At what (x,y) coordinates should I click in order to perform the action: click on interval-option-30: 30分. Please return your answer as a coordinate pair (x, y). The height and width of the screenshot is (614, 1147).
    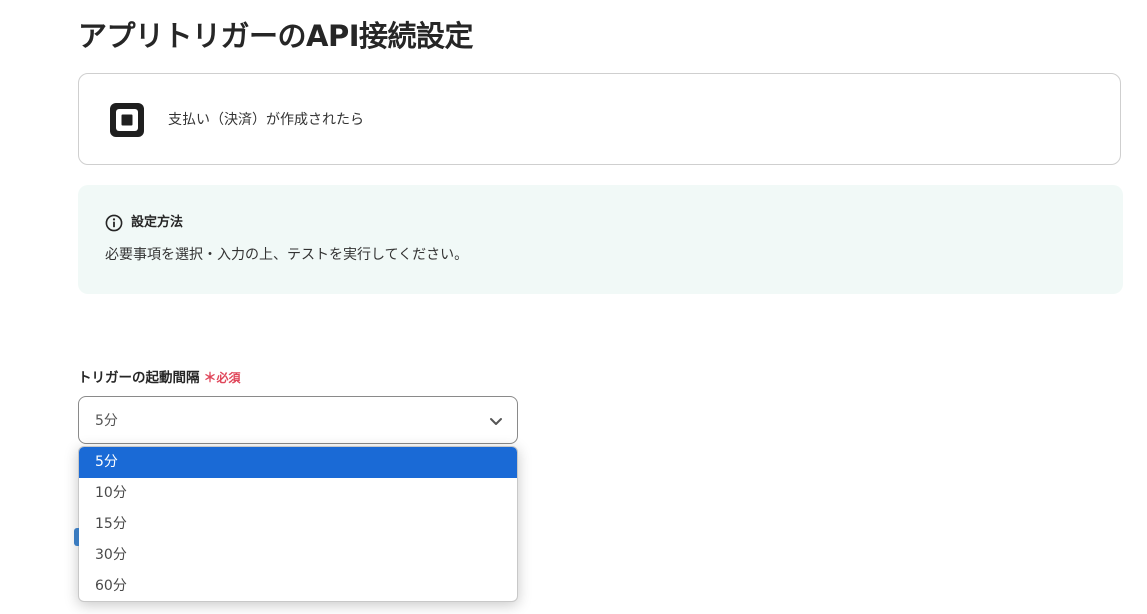
    Looking at the image, I should click on (298, 555).